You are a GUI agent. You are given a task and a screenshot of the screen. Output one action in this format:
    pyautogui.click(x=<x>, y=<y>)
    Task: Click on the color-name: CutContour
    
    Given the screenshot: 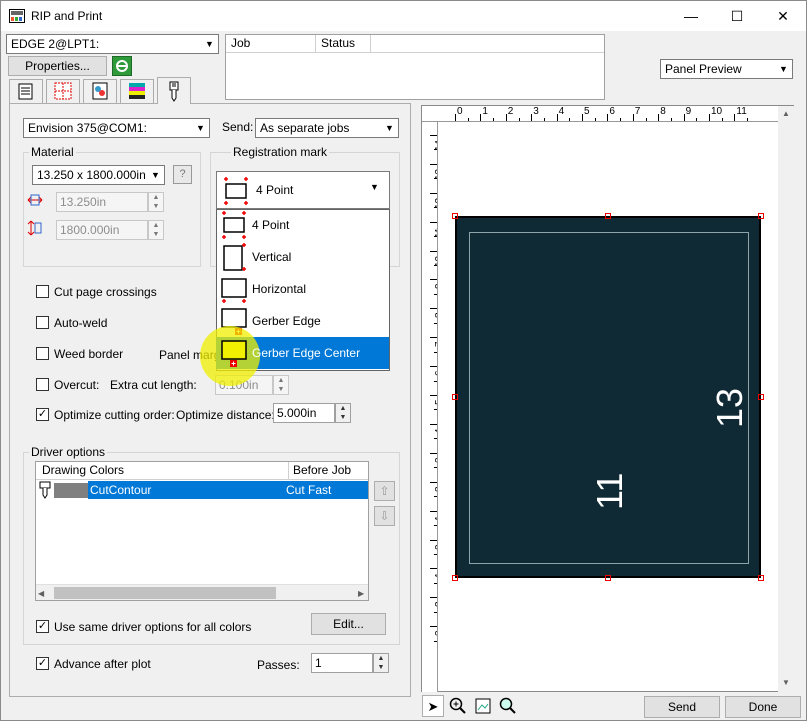 What is the action you would take?
    pyautogui.click(x=121, y=490)
    